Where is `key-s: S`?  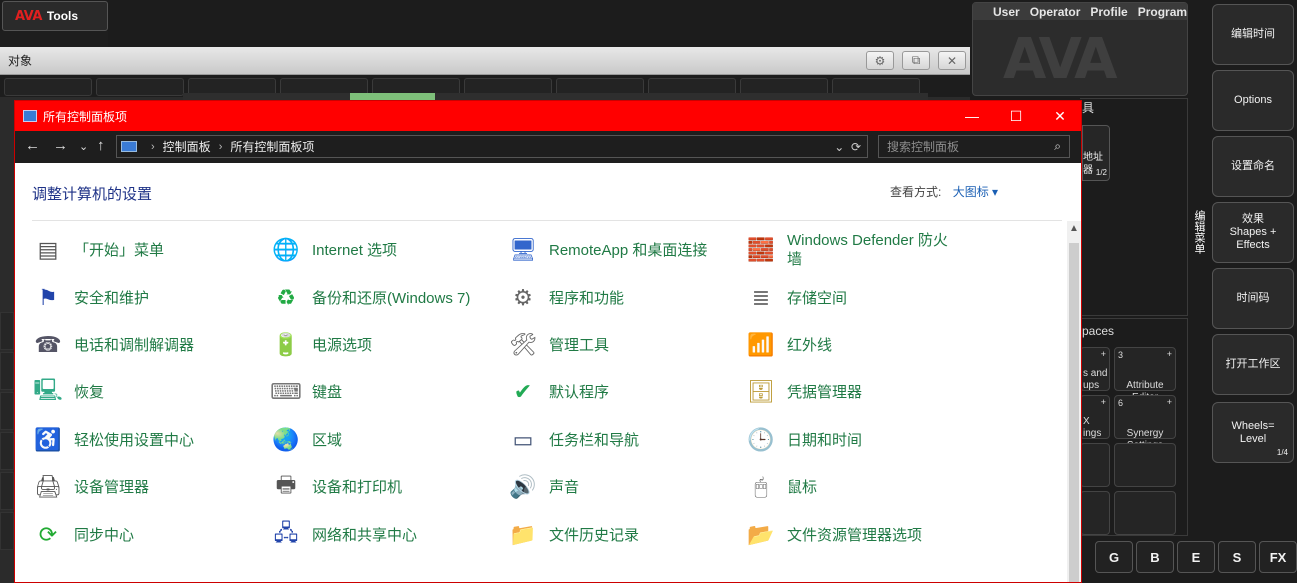 key-s: S is located at coordinates (1237, 557).